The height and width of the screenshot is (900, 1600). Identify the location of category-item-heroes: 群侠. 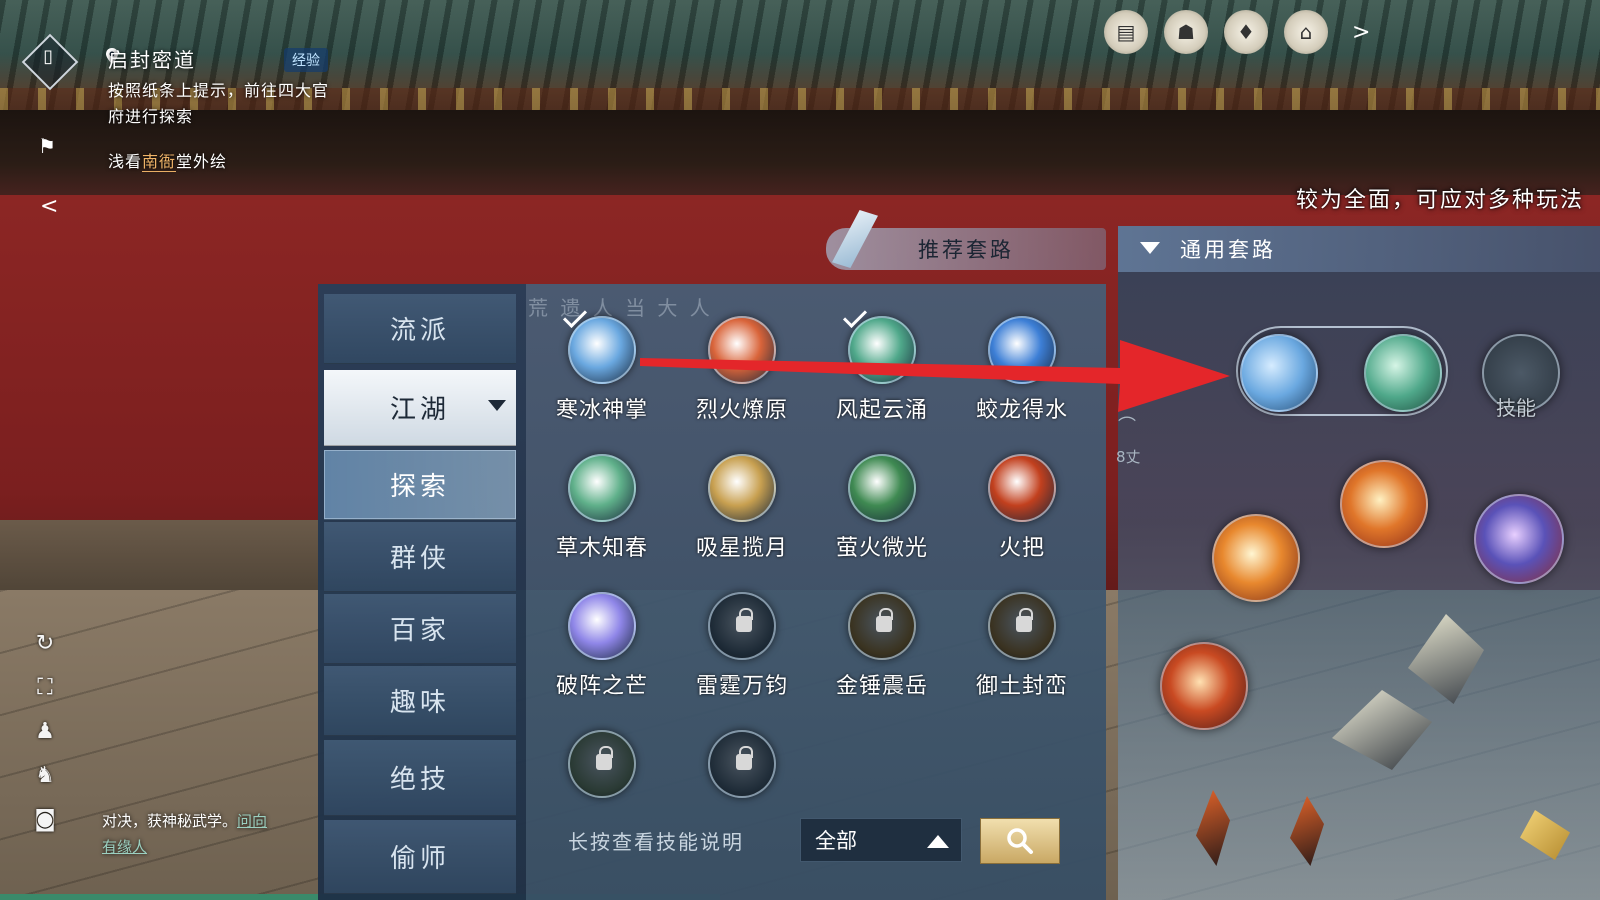
(420, 557).